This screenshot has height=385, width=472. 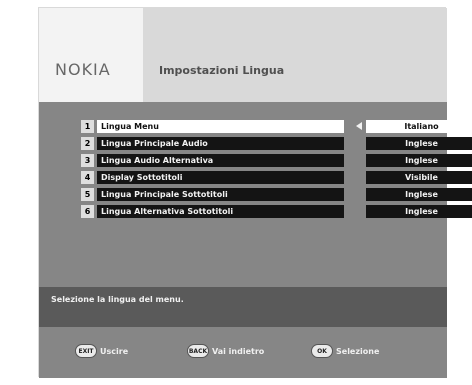 I want to click on row-number: 1, so click(x=87, y=126).